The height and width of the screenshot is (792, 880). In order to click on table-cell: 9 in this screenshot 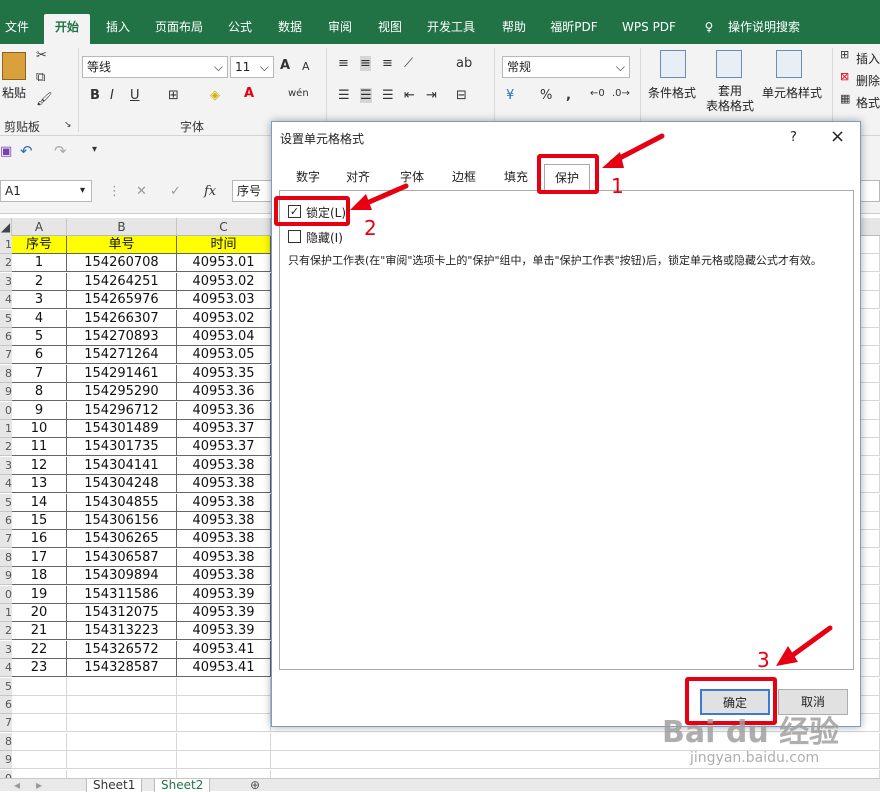, I will do `click(39, 410)`.